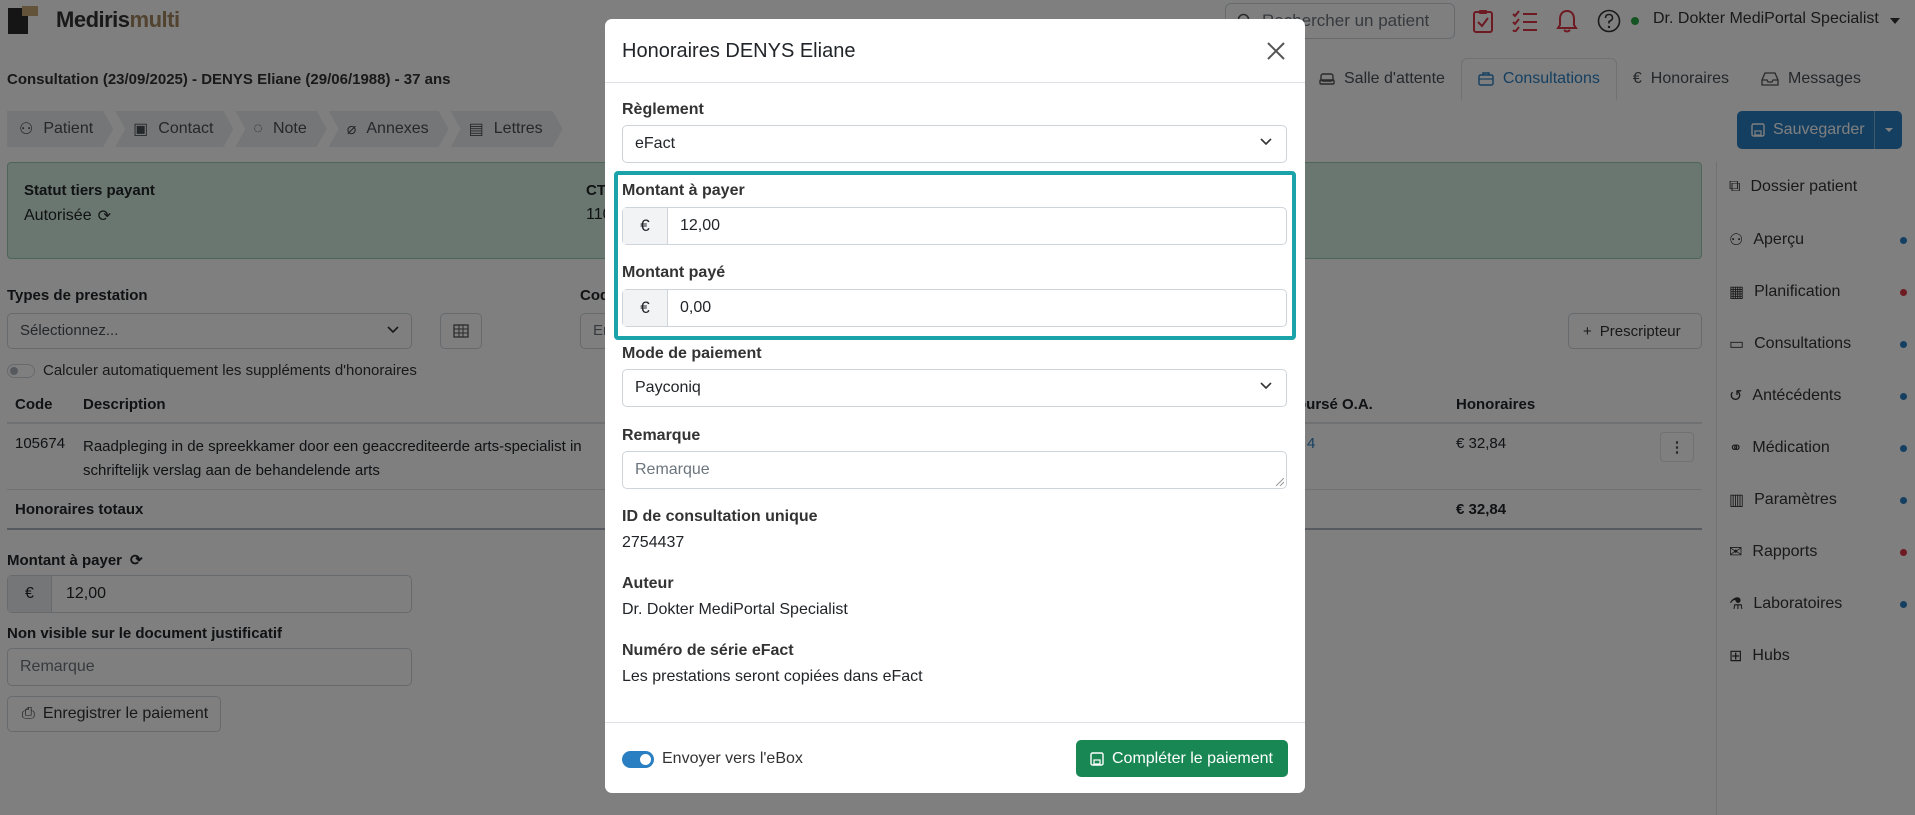 This screenshot has width=1915, height=815. Describe the element at coordinates (954, 388) in the screenshot. I see `payment-mode-select: Payconiq` at that location.